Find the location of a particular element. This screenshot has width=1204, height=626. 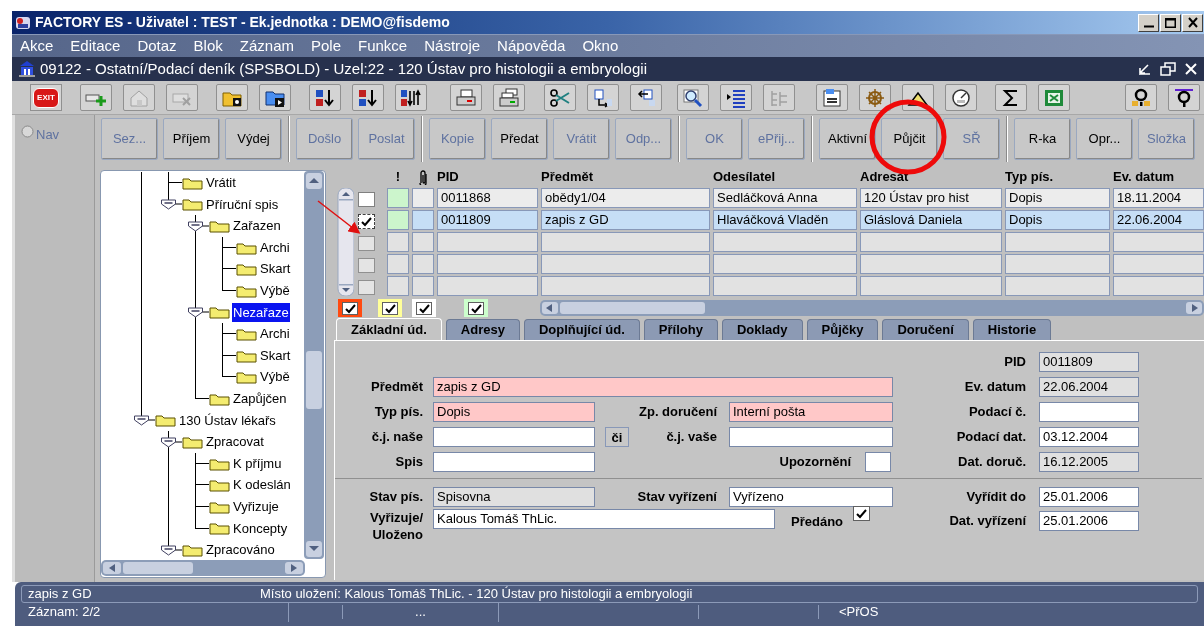

tree-item: Zpracováno is located at coordinates (240, 549).